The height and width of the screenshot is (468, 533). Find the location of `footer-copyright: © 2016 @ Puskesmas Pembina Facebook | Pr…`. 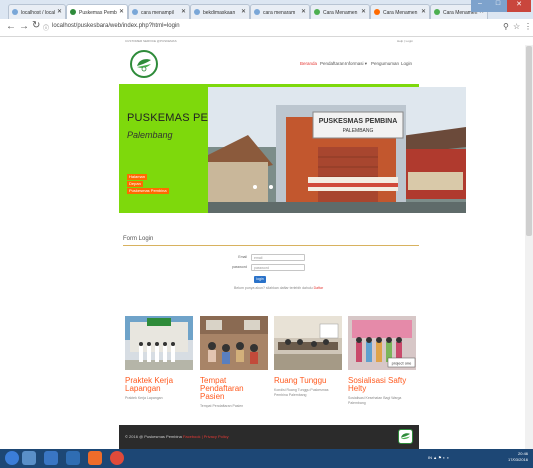

footer-copyright: © 2016 @ Puskesmas Pembina Facebook | Pr… is located at coordinates (177, 436).